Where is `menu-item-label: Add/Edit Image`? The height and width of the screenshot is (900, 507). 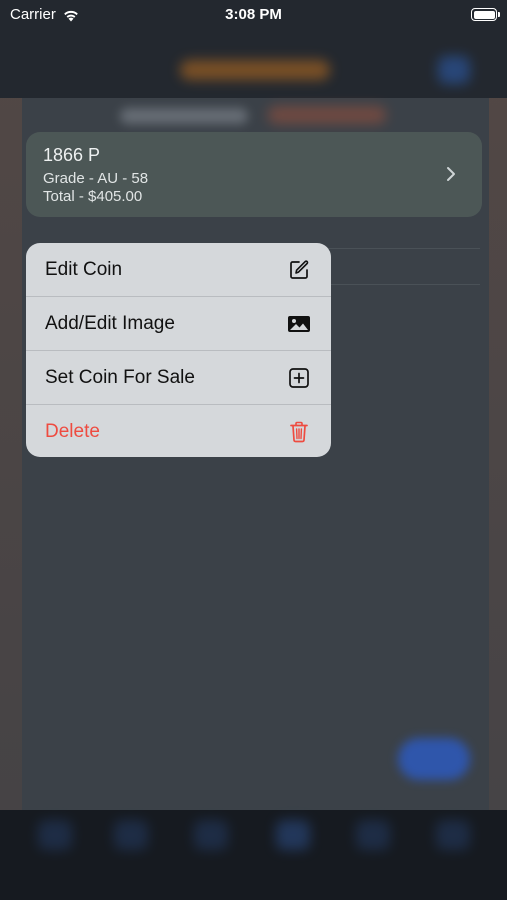
menu-item-label: Add/Edit Image is located at coordinates (110, 323).